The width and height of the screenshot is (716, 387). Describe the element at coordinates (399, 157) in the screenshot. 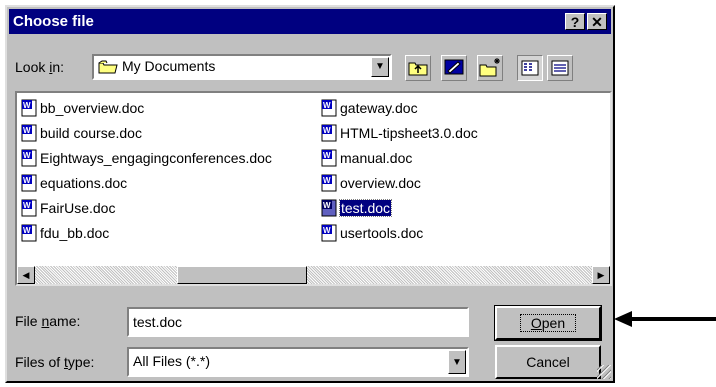

I see `list-item: Wmanual.doc` at that location.